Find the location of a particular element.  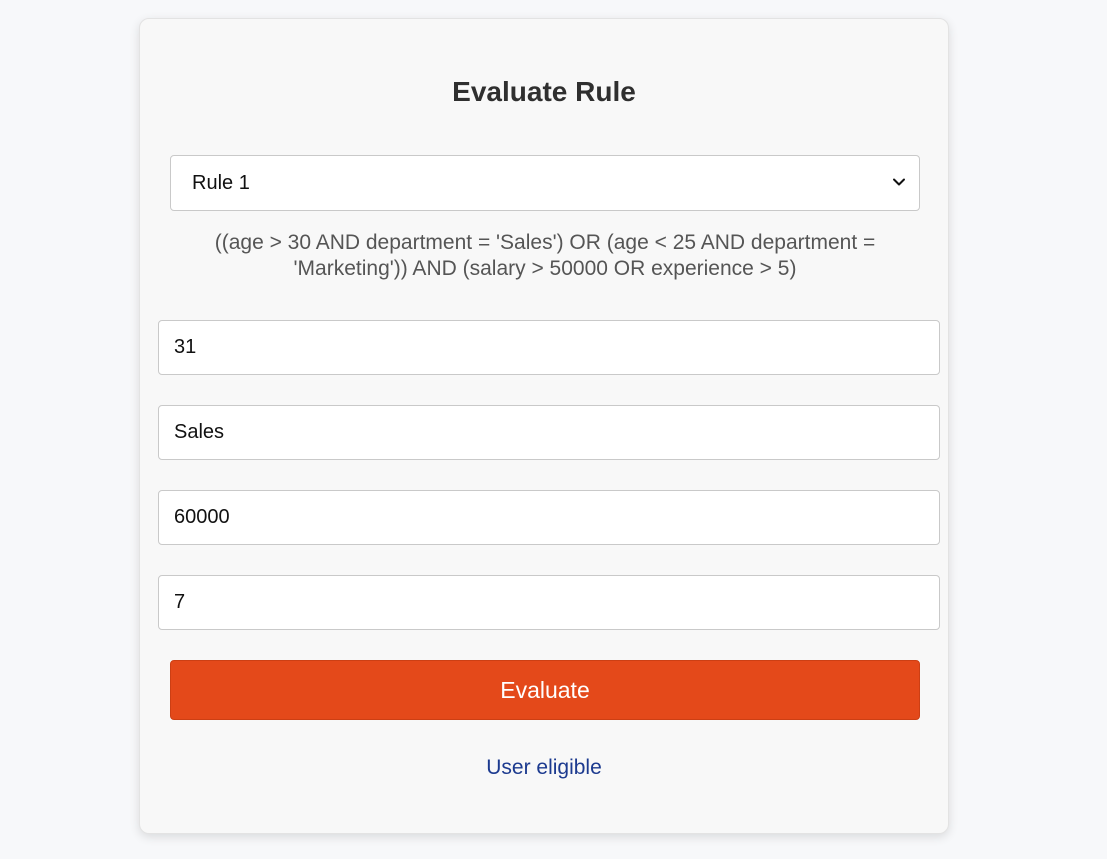

evaluation-result: User eligible is located at coordinates (544, 767).